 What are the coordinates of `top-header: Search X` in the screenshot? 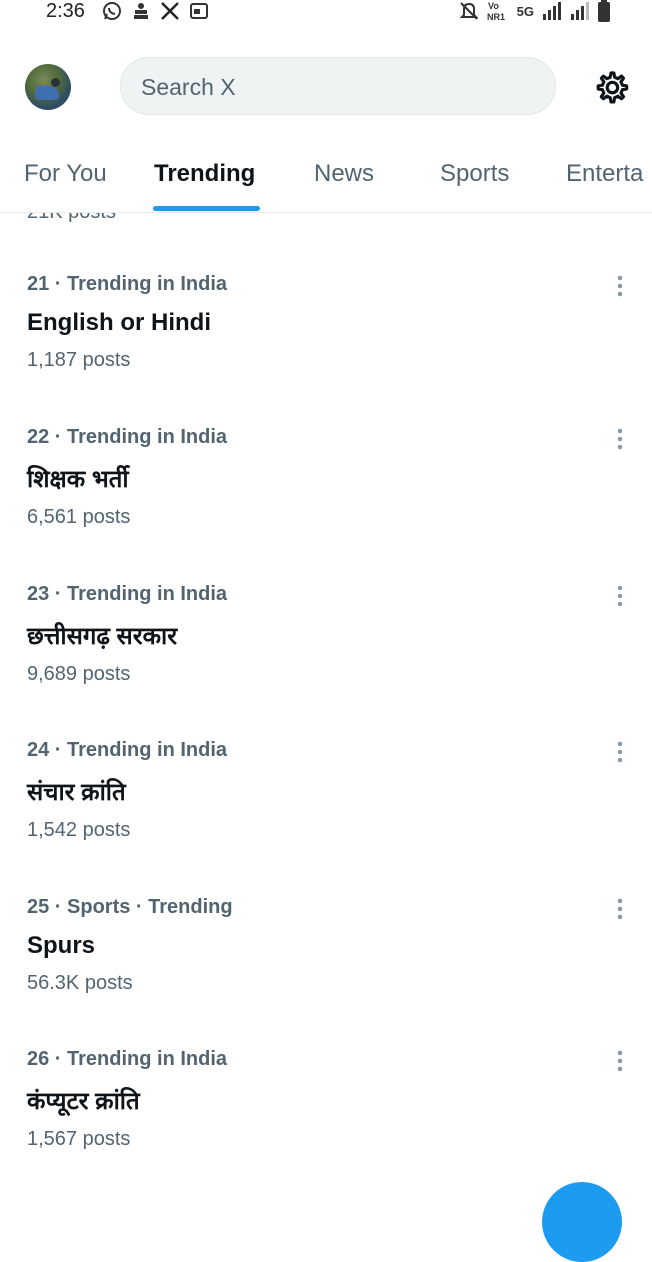 It's located at (326, 89).